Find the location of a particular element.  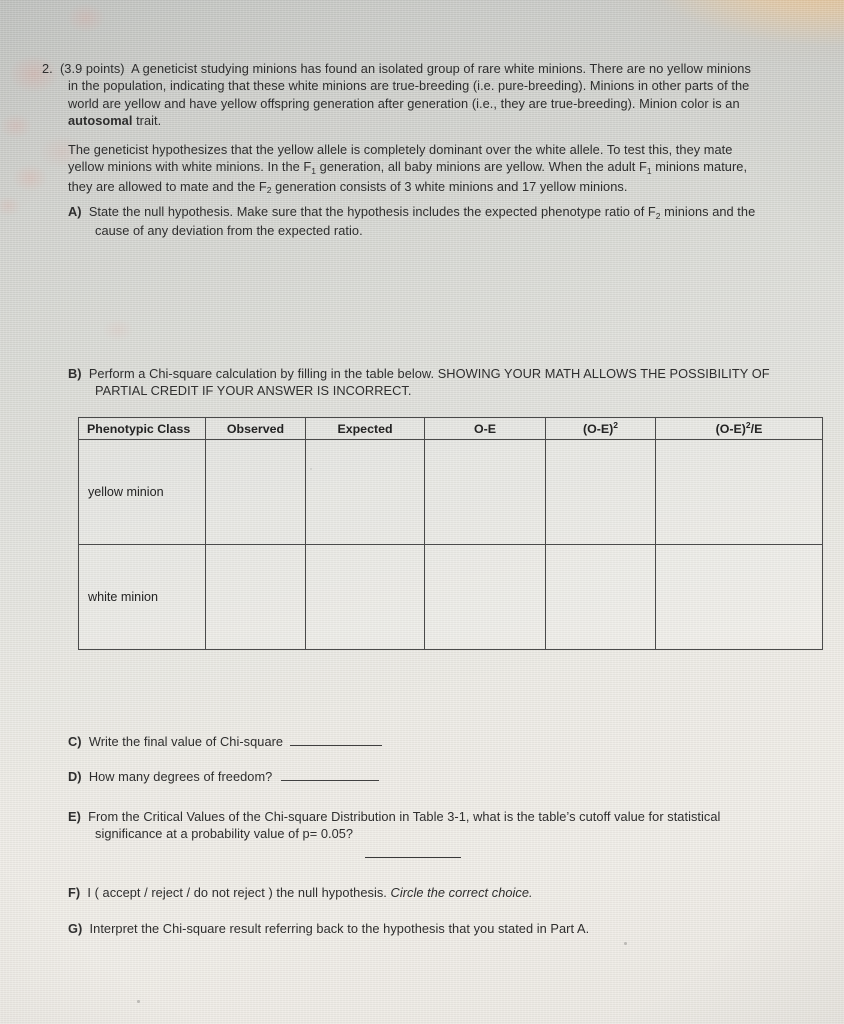

part-b-label: B) is located at coordinates (75, 373).